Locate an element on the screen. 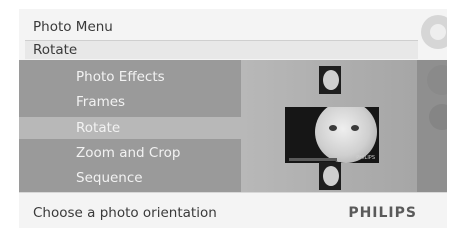 This screenshot has width=467, height=240. menu-item-zoom-and-crop: Zoom and Crop is located at coordinates (128, 153).